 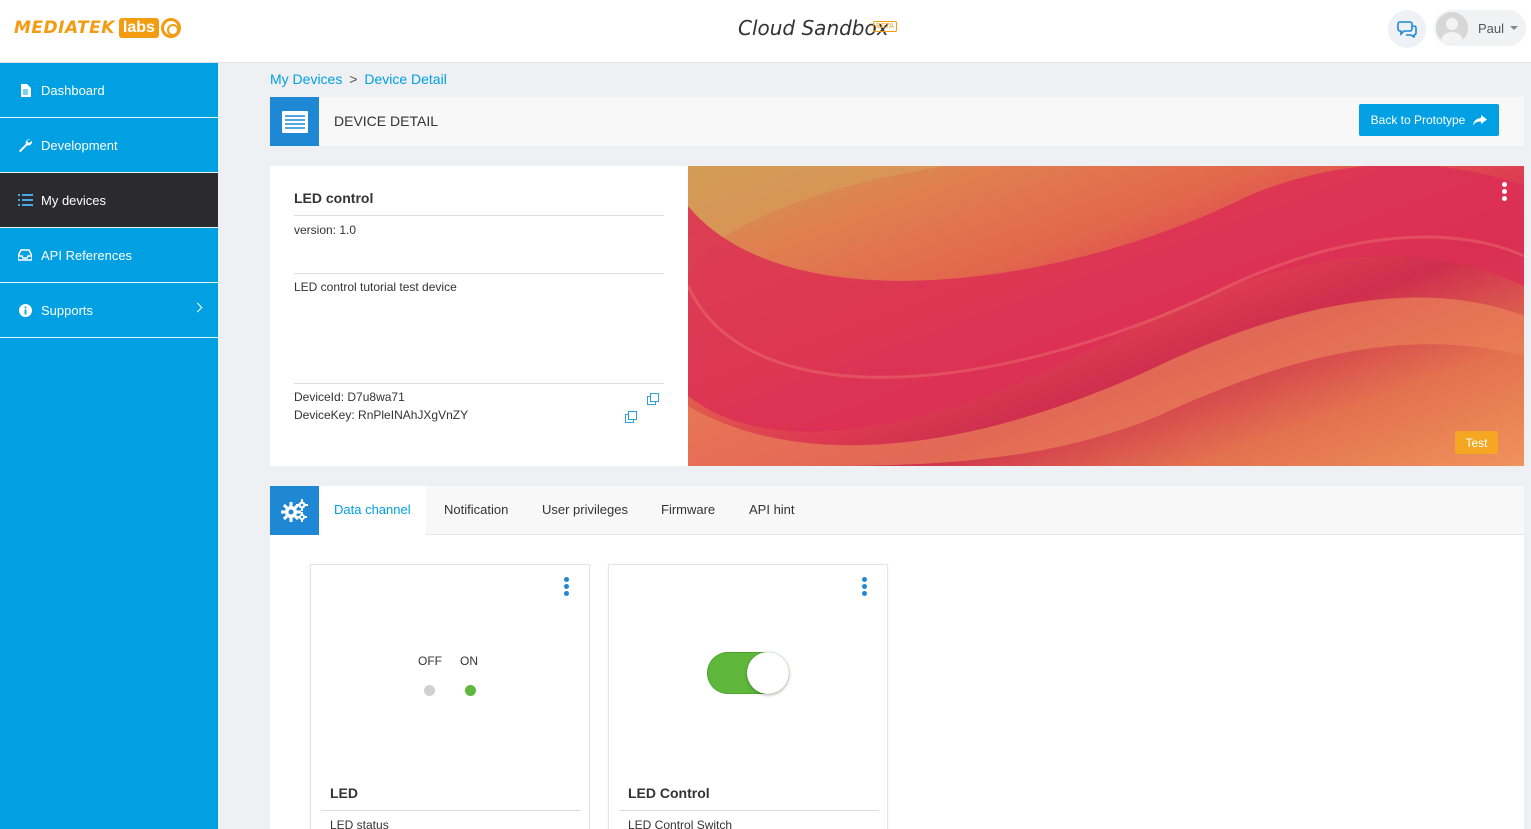 I want to click on mediatek-labs-logo: MEDIATEK labs, so click(x=97, y=28).